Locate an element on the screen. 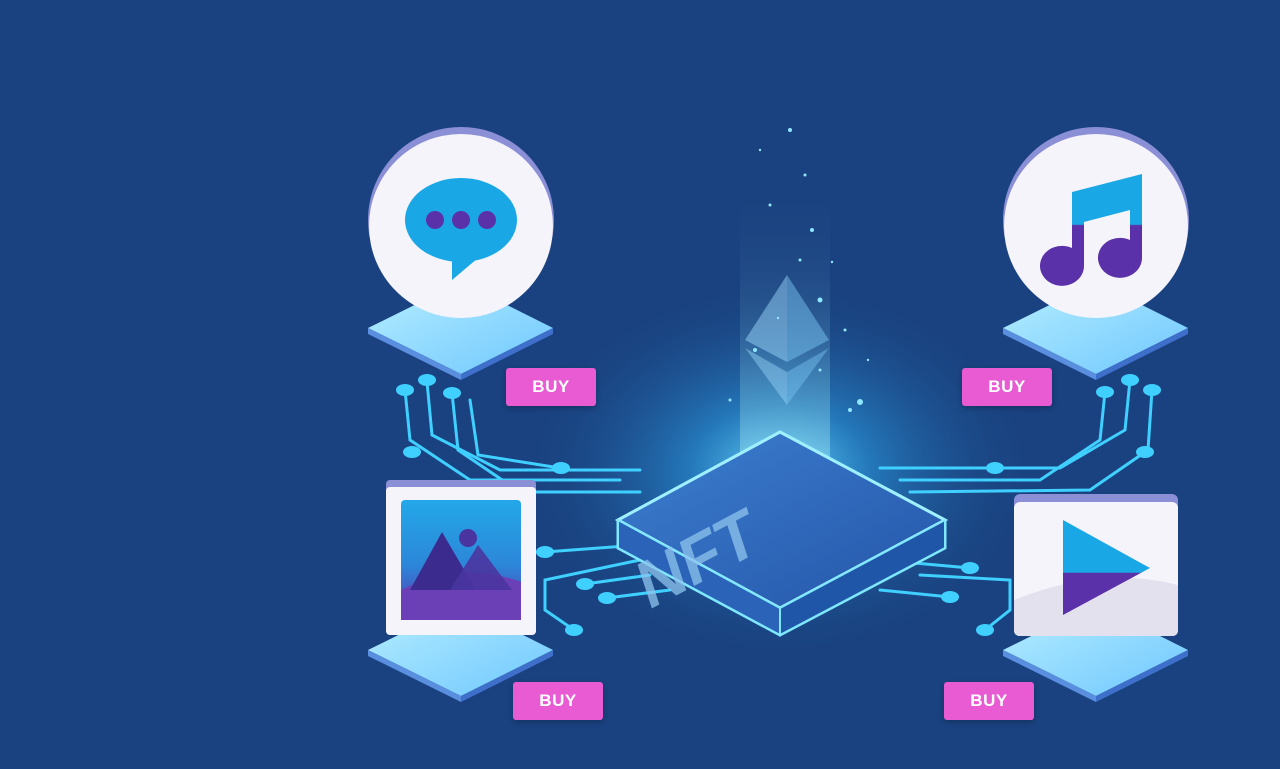  image-icon is located at coordinates (461, 560).